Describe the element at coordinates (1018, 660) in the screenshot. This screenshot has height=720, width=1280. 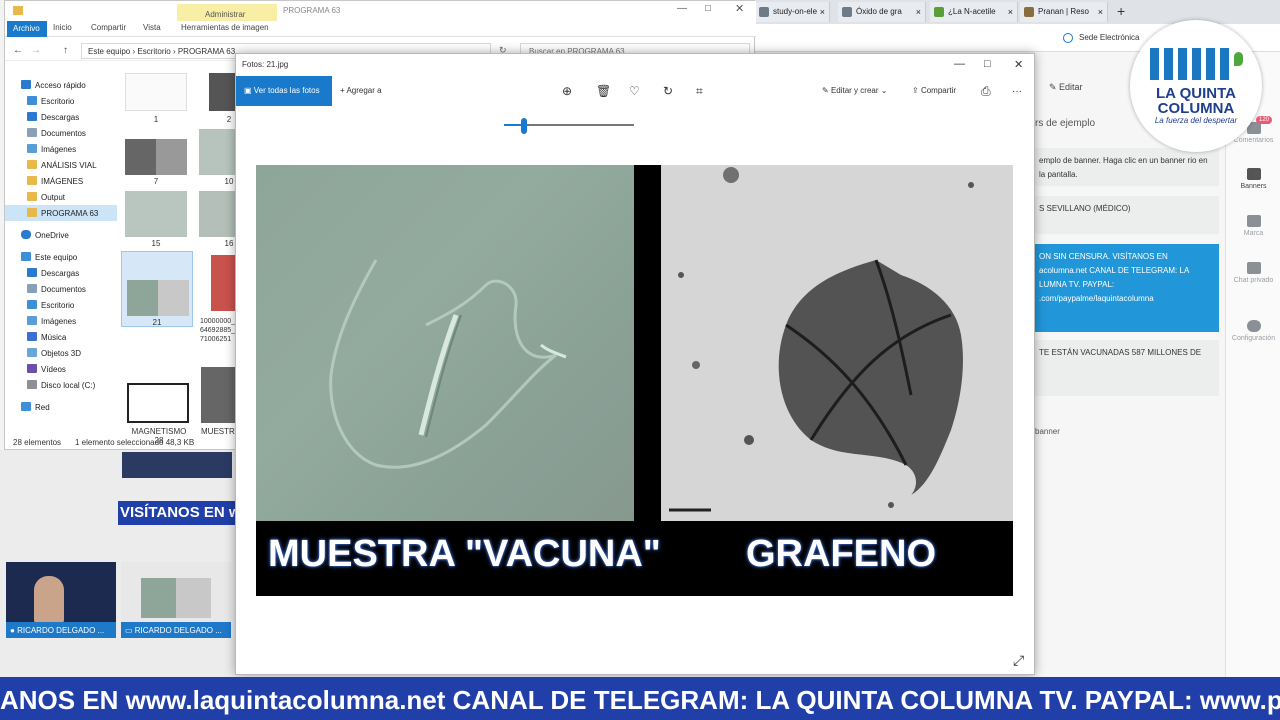
I see `fullscreen-icon: ⤢` at that location.